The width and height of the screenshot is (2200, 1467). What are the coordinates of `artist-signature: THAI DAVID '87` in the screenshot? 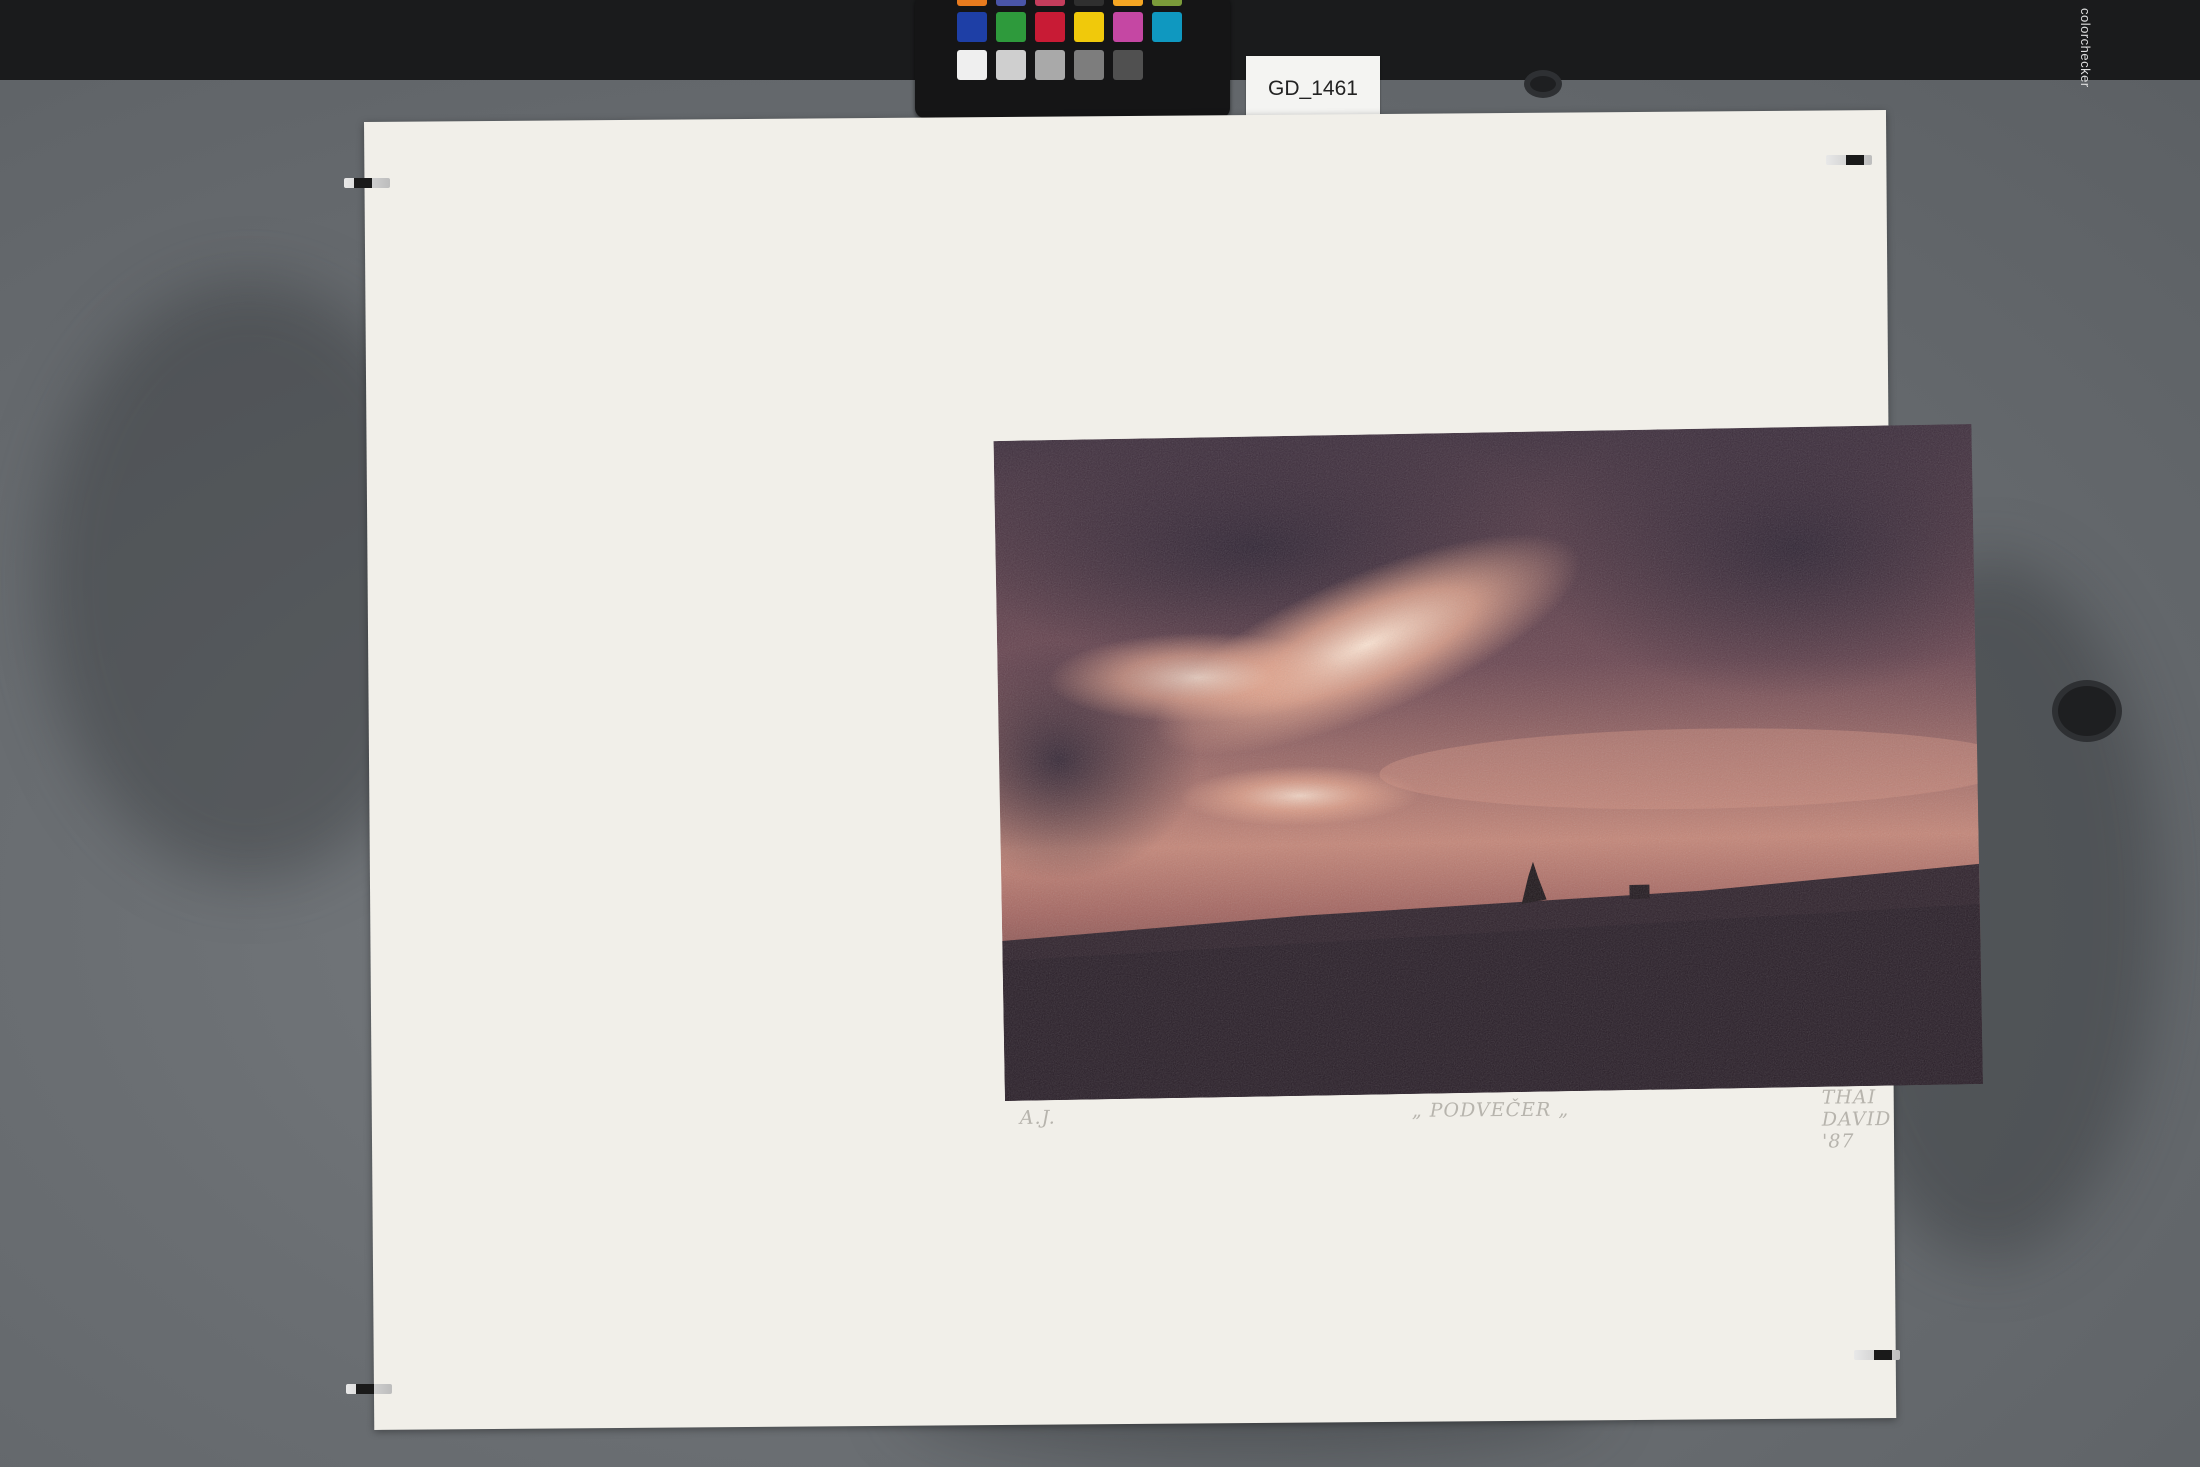 It's located at (1856, 1119).